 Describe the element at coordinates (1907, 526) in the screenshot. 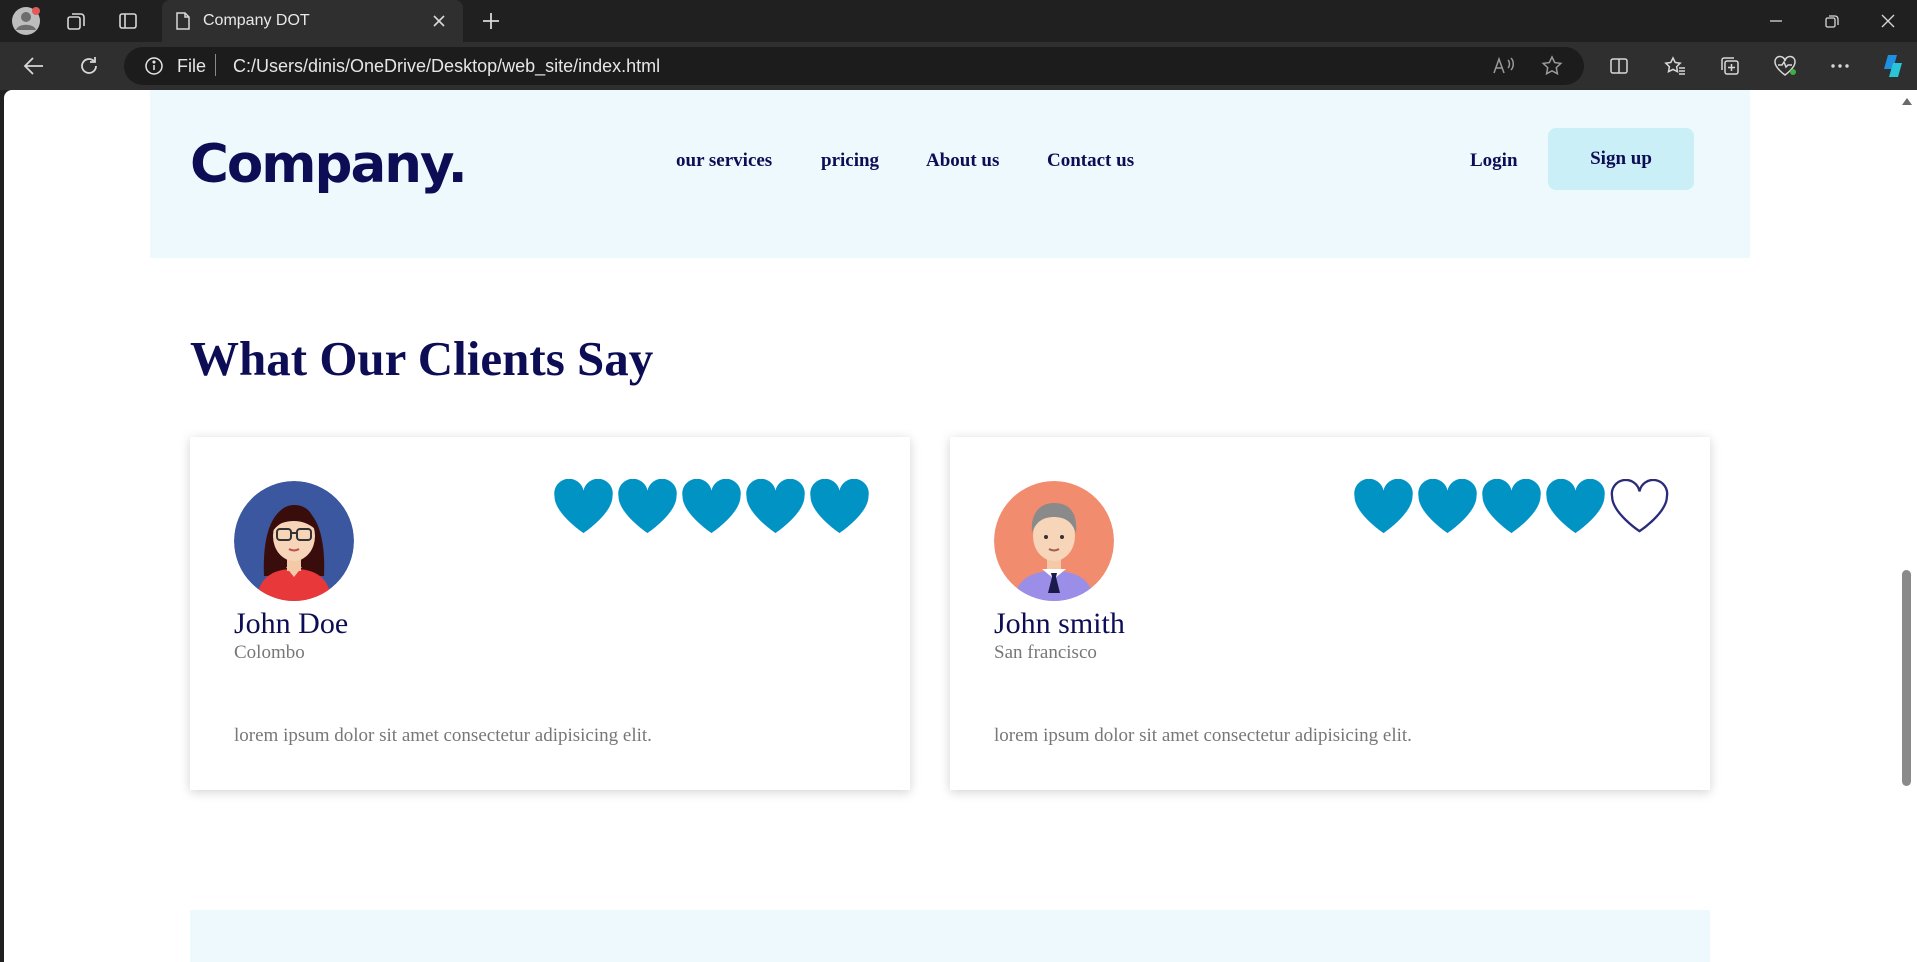

I see `scrollbar` at that location.